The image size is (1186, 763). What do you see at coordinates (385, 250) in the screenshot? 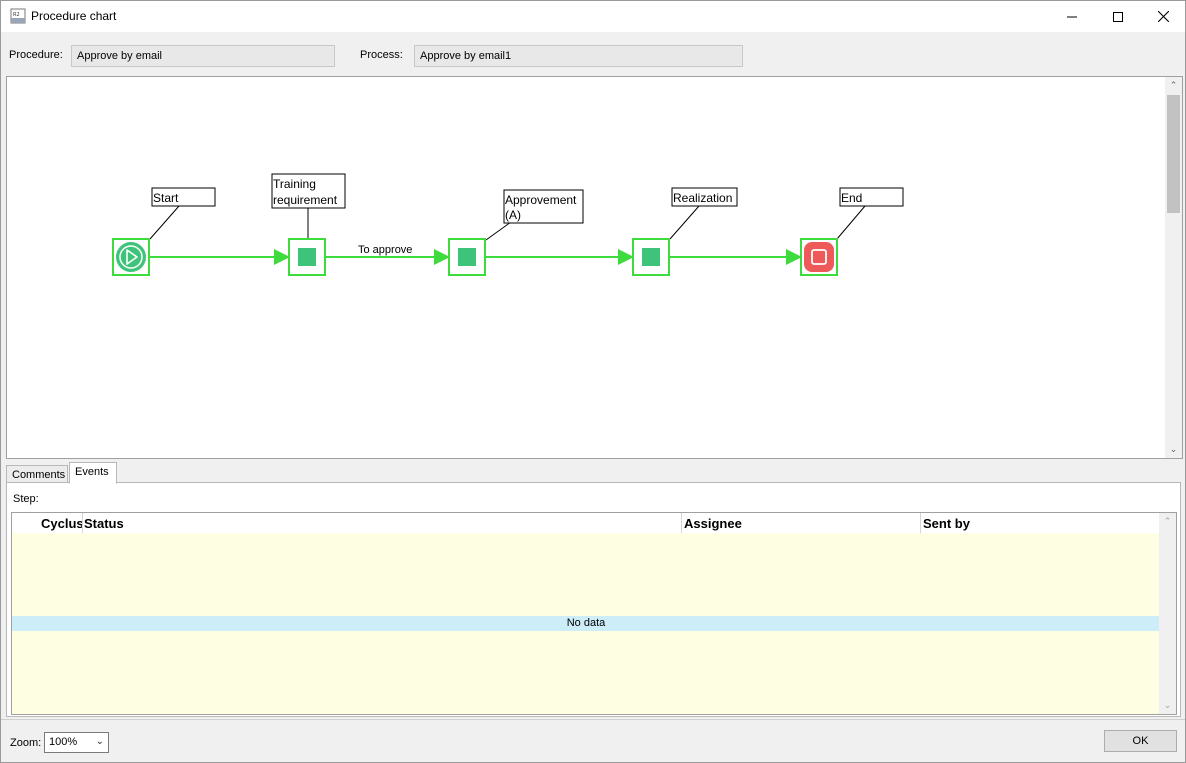
I see `transition-label-to-approve: To approve` at bounding box center [385, 250].